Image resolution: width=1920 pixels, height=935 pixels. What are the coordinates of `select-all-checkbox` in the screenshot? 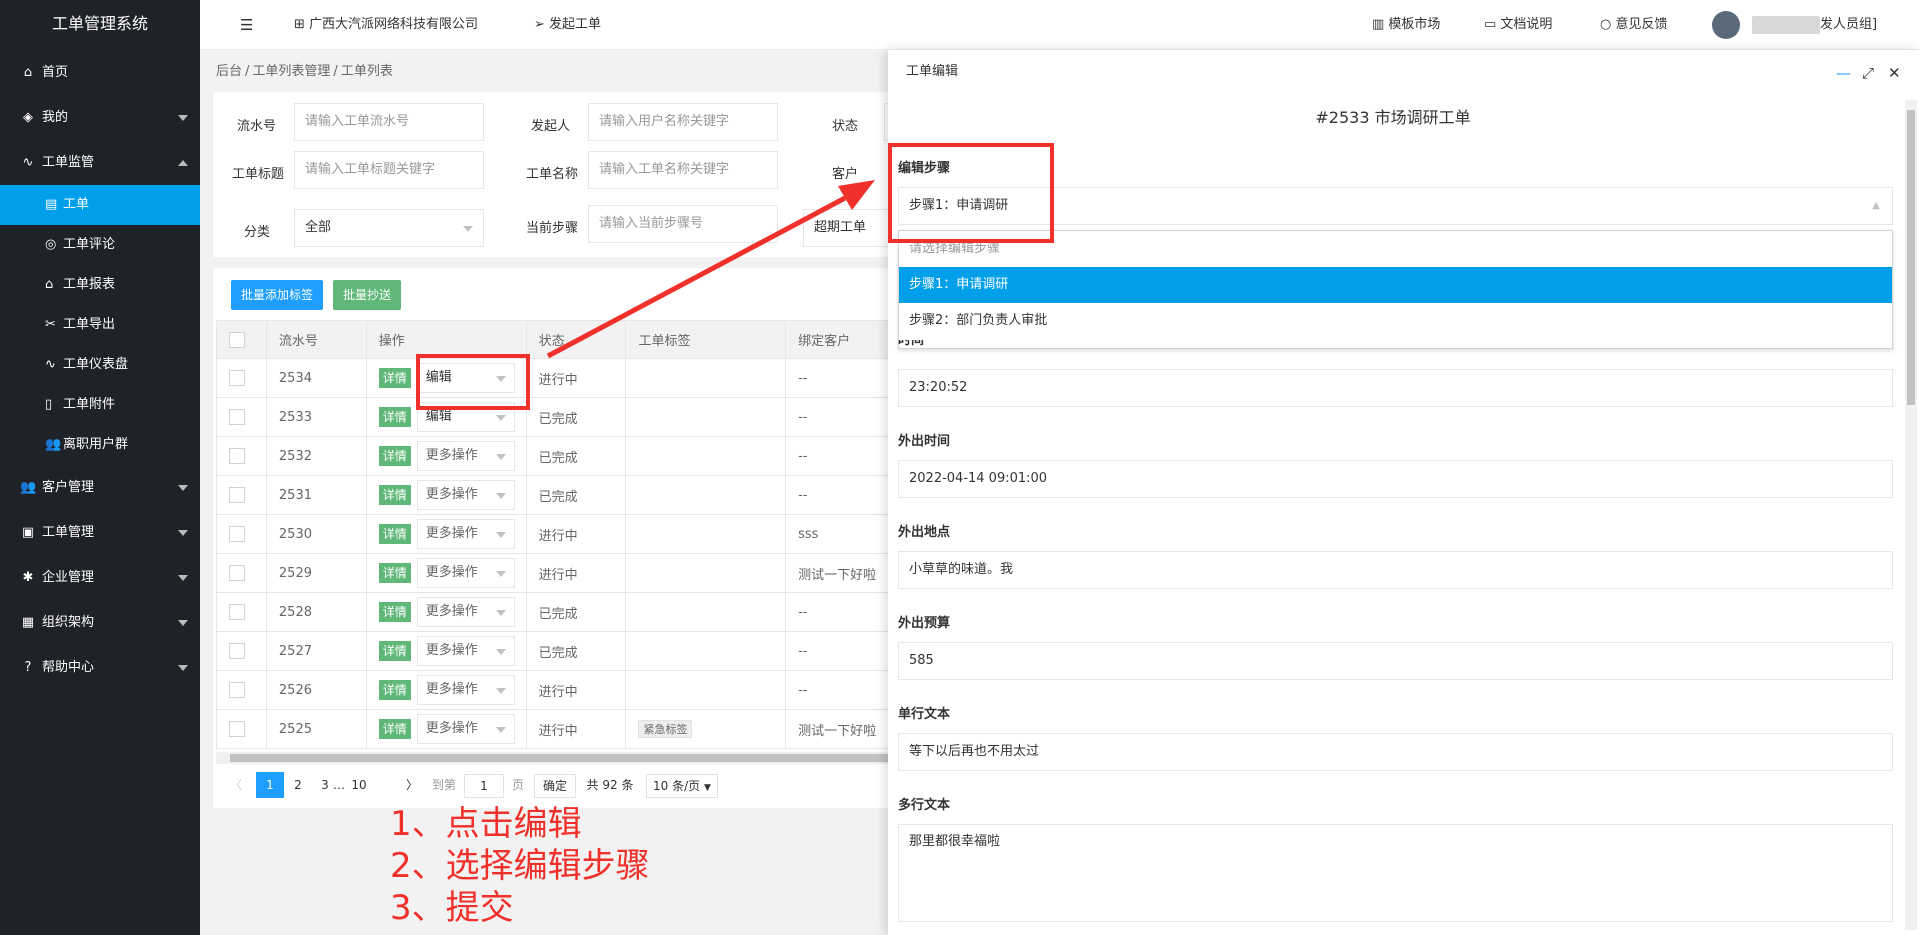 It's located at (237, 339).